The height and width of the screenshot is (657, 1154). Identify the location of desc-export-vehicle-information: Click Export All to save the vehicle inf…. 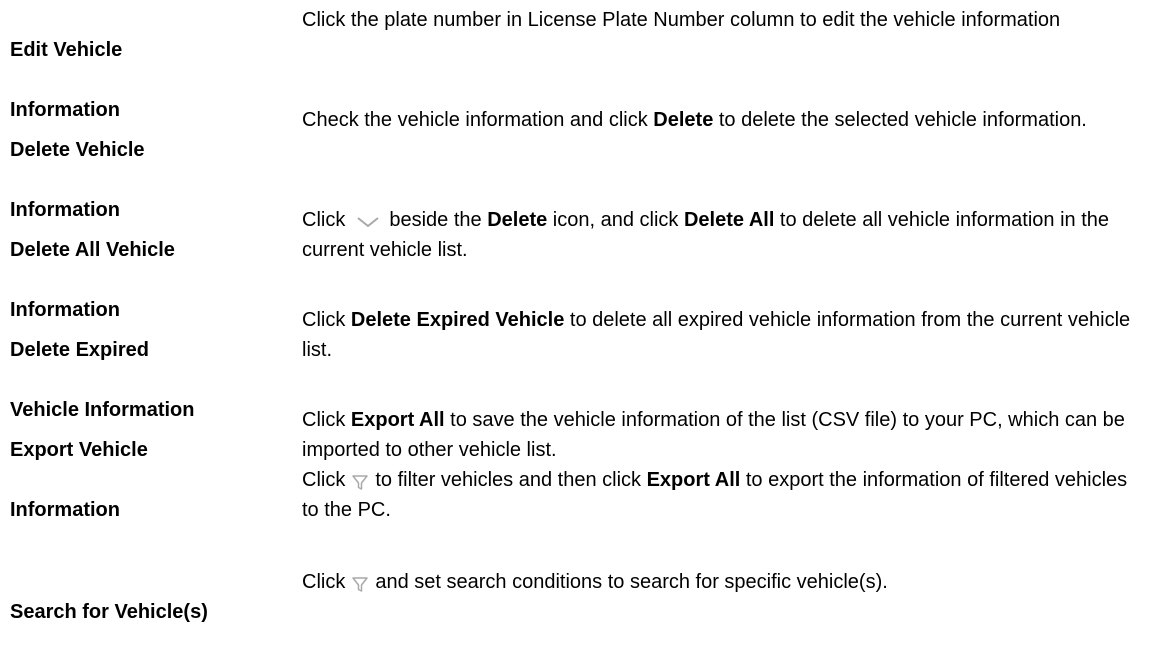
(724, 465).